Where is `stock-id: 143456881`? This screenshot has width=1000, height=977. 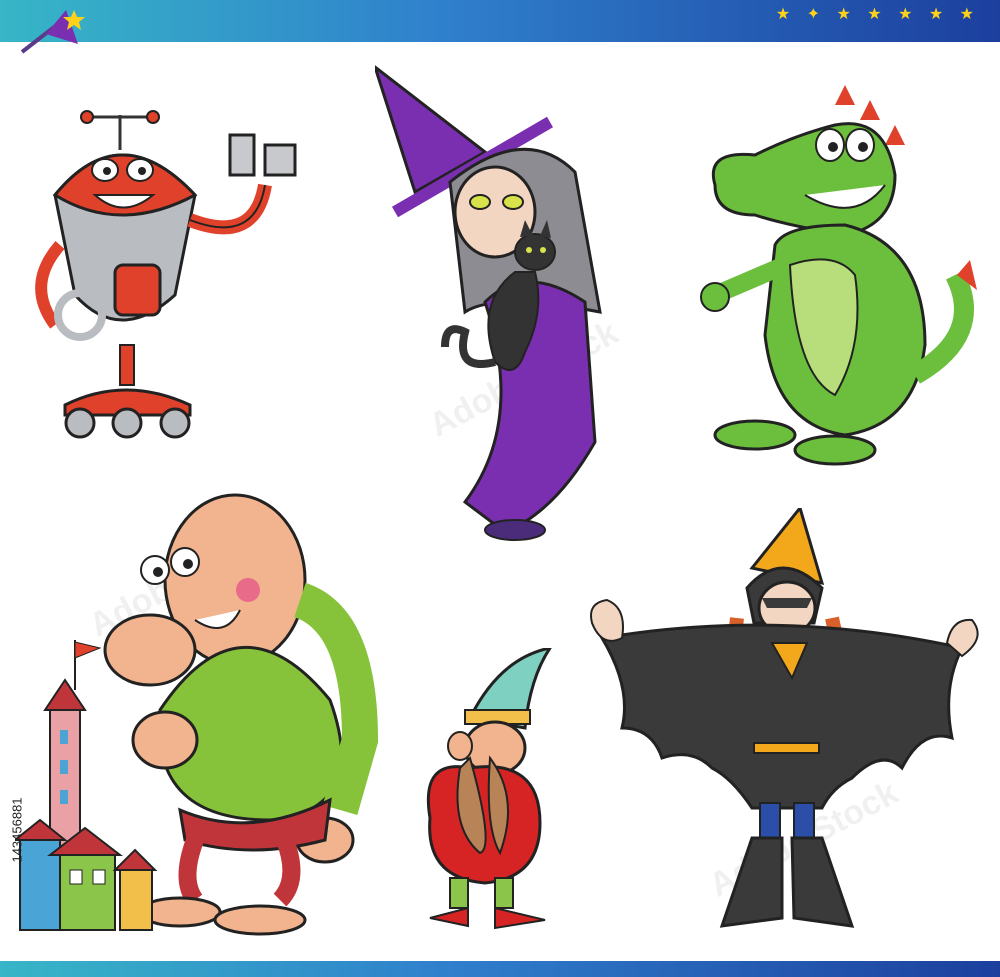 stock-id: 143456881 is located at coordinates (17, 830).